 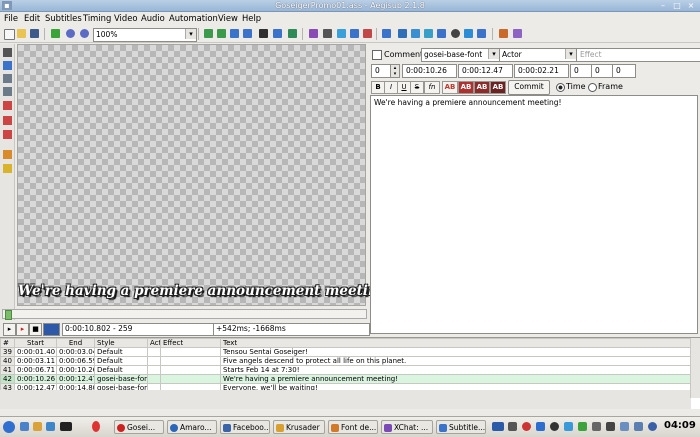 I want to click on zoom-out-icon, so click(x=84, y=33).